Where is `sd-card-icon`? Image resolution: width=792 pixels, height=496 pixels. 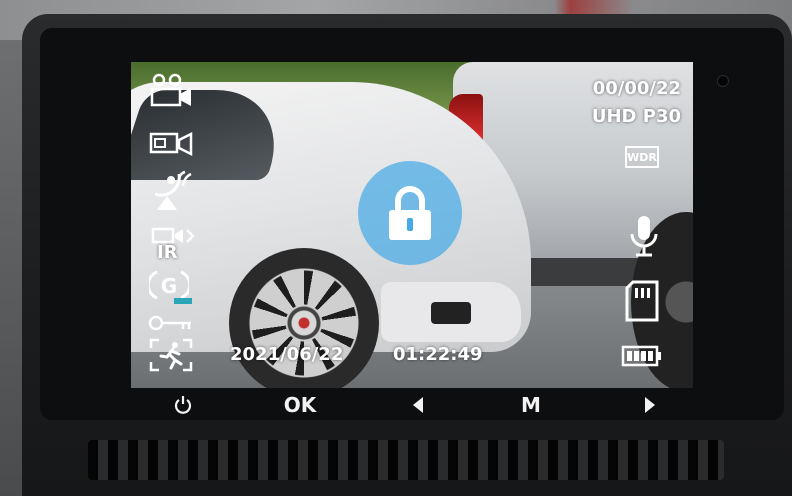
sd-card-icon is located at coordinates (642, 301).